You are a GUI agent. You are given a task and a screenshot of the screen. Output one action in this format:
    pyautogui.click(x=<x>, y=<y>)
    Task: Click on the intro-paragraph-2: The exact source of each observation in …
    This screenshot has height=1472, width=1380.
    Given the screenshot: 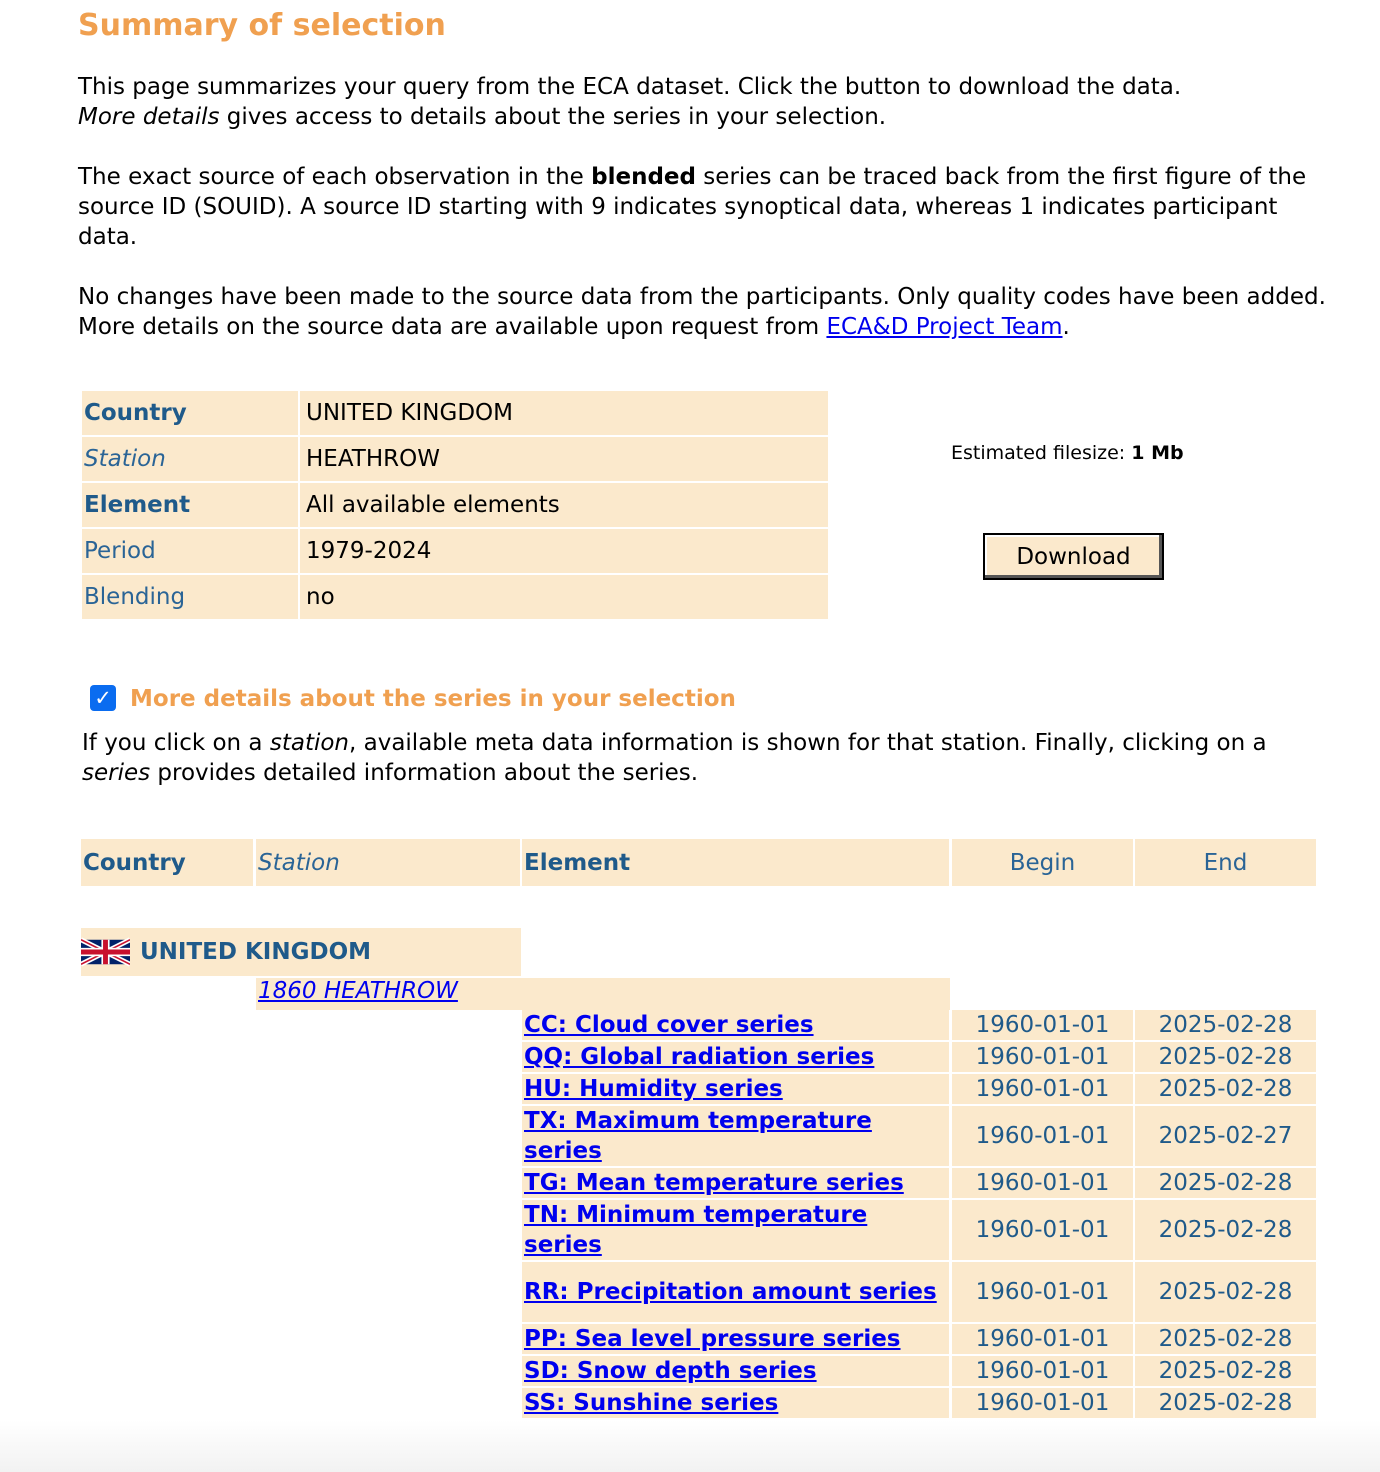 What is the action you would take?
    pyautogui.click(x=703, y=207)
    